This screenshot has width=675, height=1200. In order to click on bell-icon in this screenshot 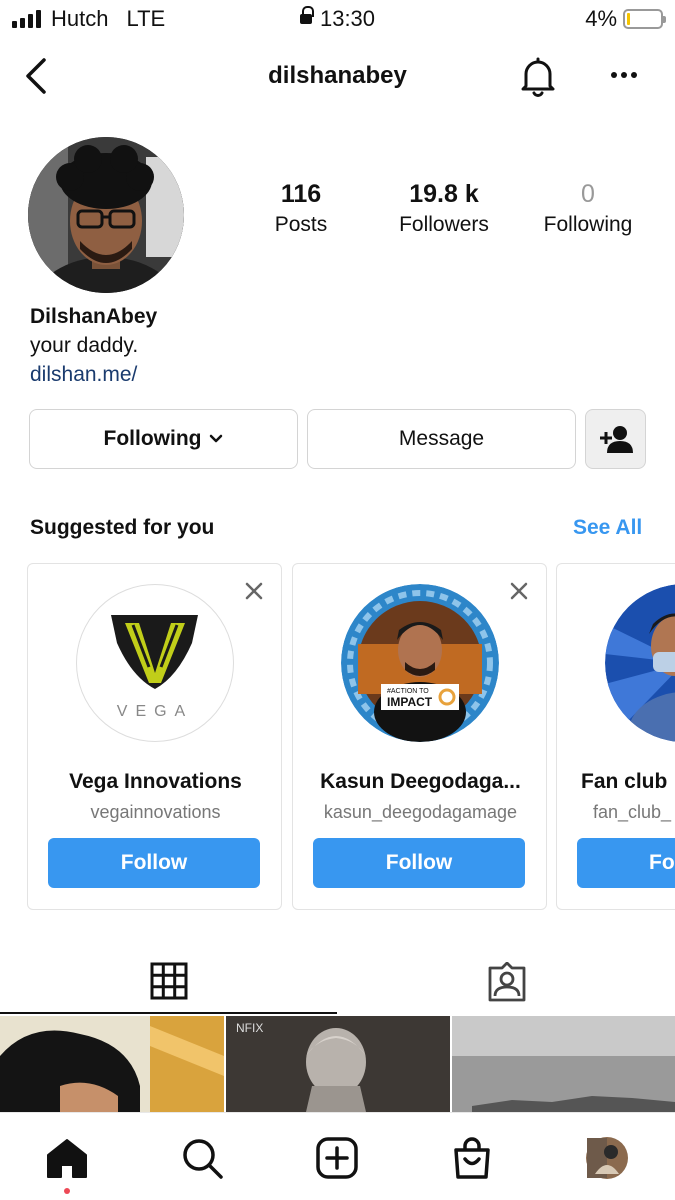, I will do `click(538, 76)`.